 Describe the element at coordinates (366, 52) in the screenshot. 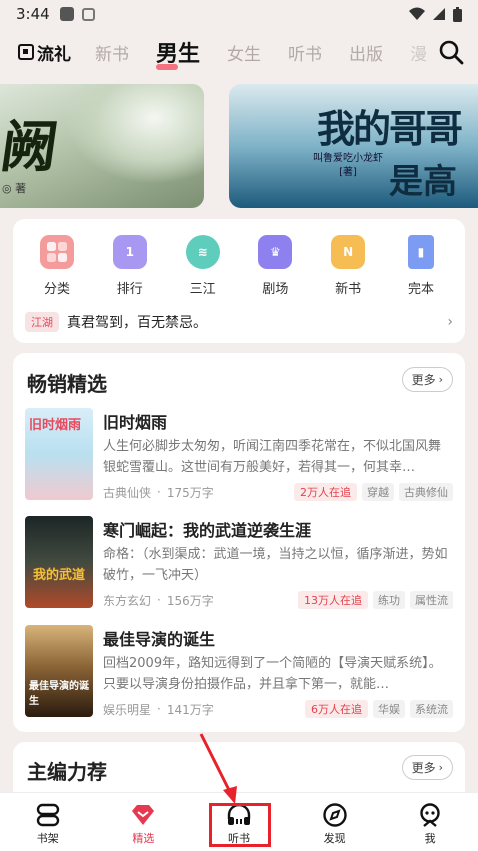

I see `tab-publishing: 出版` at that location.